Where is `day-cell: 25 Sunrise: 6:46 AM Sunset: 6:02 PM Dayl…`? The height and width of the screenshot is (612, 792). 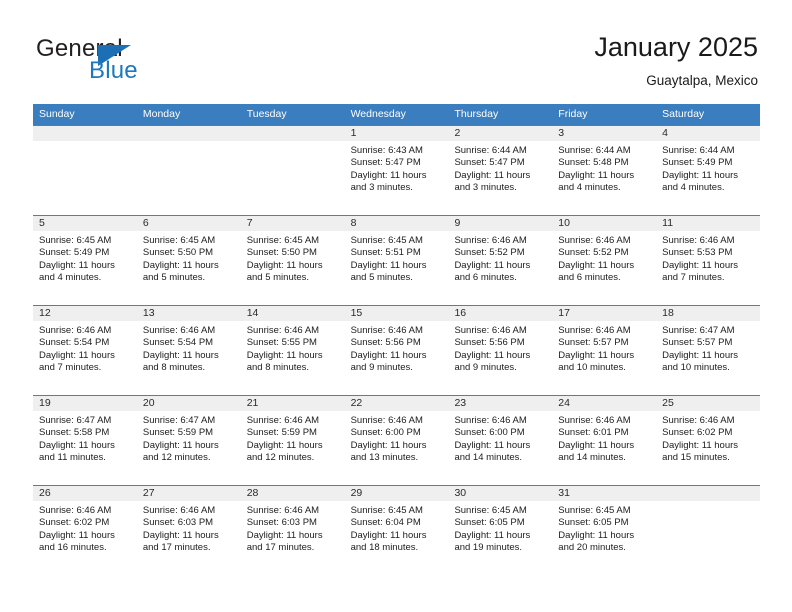
day-cell: 25 Sunrise: 6:46 AM Sunset: 6:02 PM Dayl… is located at coordinates (708, 440).